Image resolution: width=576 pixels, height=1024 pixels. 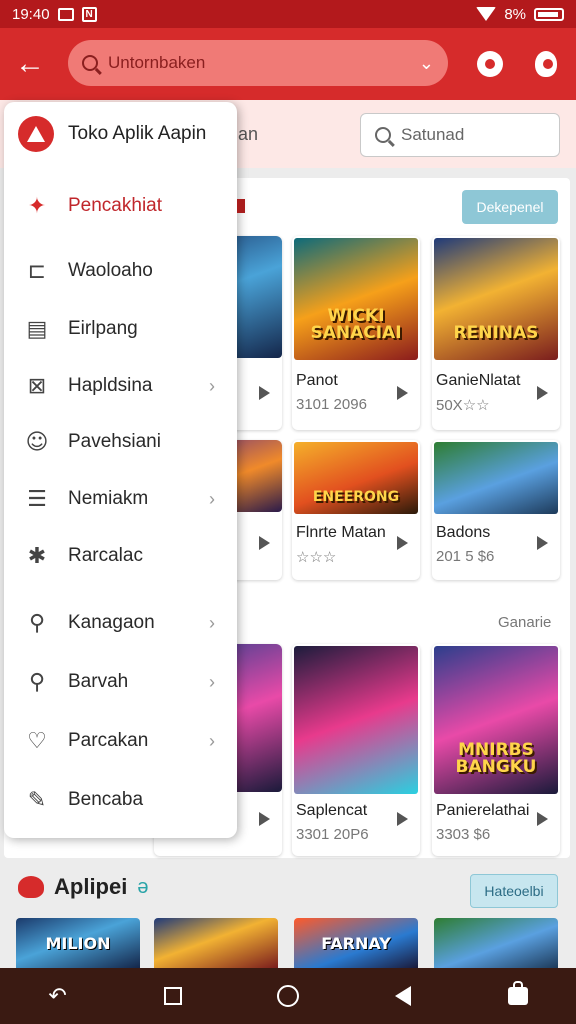 What do you see at coordinates (332, 834) in the screenshot?
I see `game-meta: 3301 20P6` at bounding box center [332, 834].